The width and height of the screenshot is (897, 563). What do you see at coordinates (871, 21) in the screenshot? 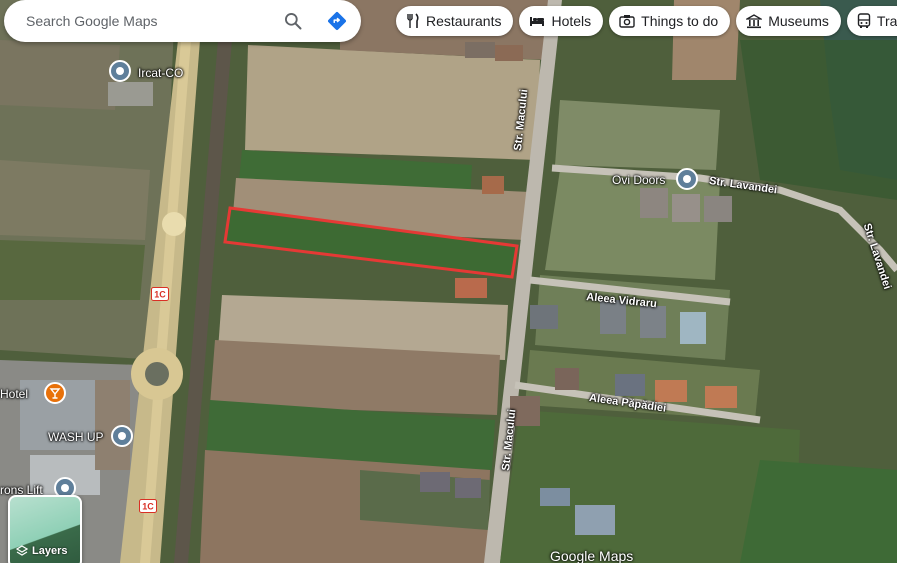
I see `chip-transit: Trans` at bounding box center [871, 21].